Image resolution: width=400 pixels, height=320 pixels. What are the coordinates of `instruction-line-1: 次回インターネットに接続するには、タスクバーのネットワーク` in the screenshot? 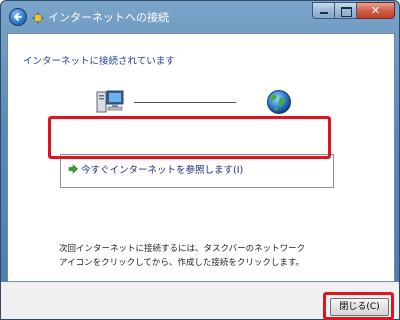 It's located at (182, 249).